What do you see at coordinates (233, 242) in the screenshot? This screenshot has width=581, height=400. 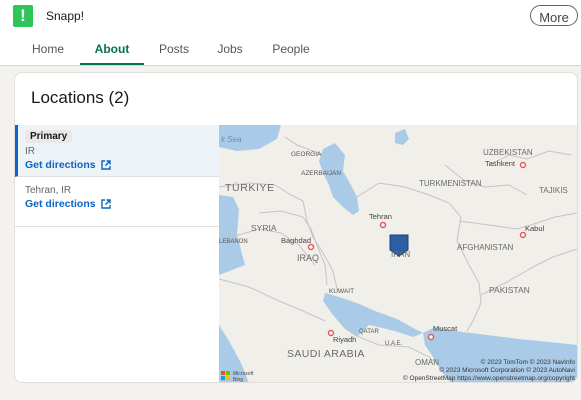 I see `map-label-lebanon: LEBANON` at bounding box center [233, 242].